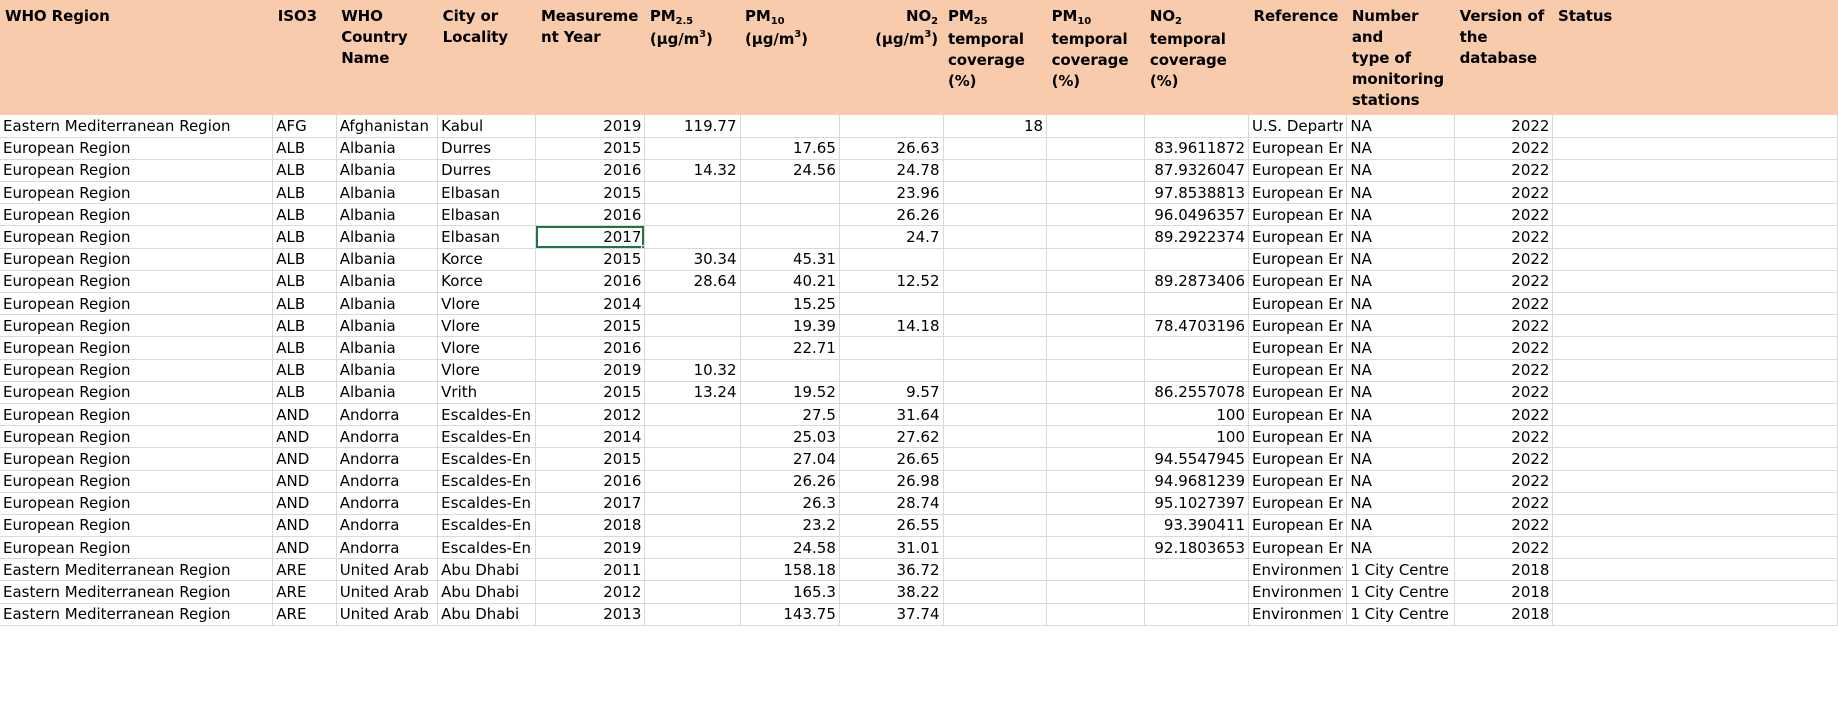  What do you see at coordinates (1197, 148) in the screenshot?
I see `cell-no2_cov: 83.9611872` at bounding box center [1197, 148].